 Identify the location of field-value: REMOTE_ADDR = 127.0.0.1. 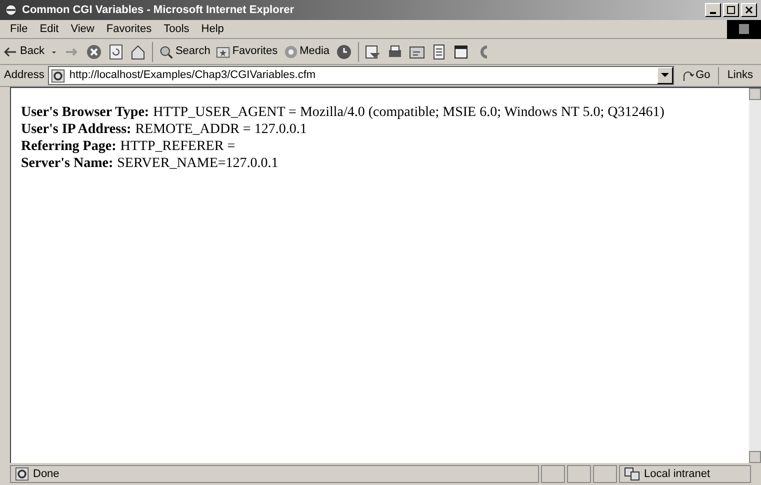
(221, 129).